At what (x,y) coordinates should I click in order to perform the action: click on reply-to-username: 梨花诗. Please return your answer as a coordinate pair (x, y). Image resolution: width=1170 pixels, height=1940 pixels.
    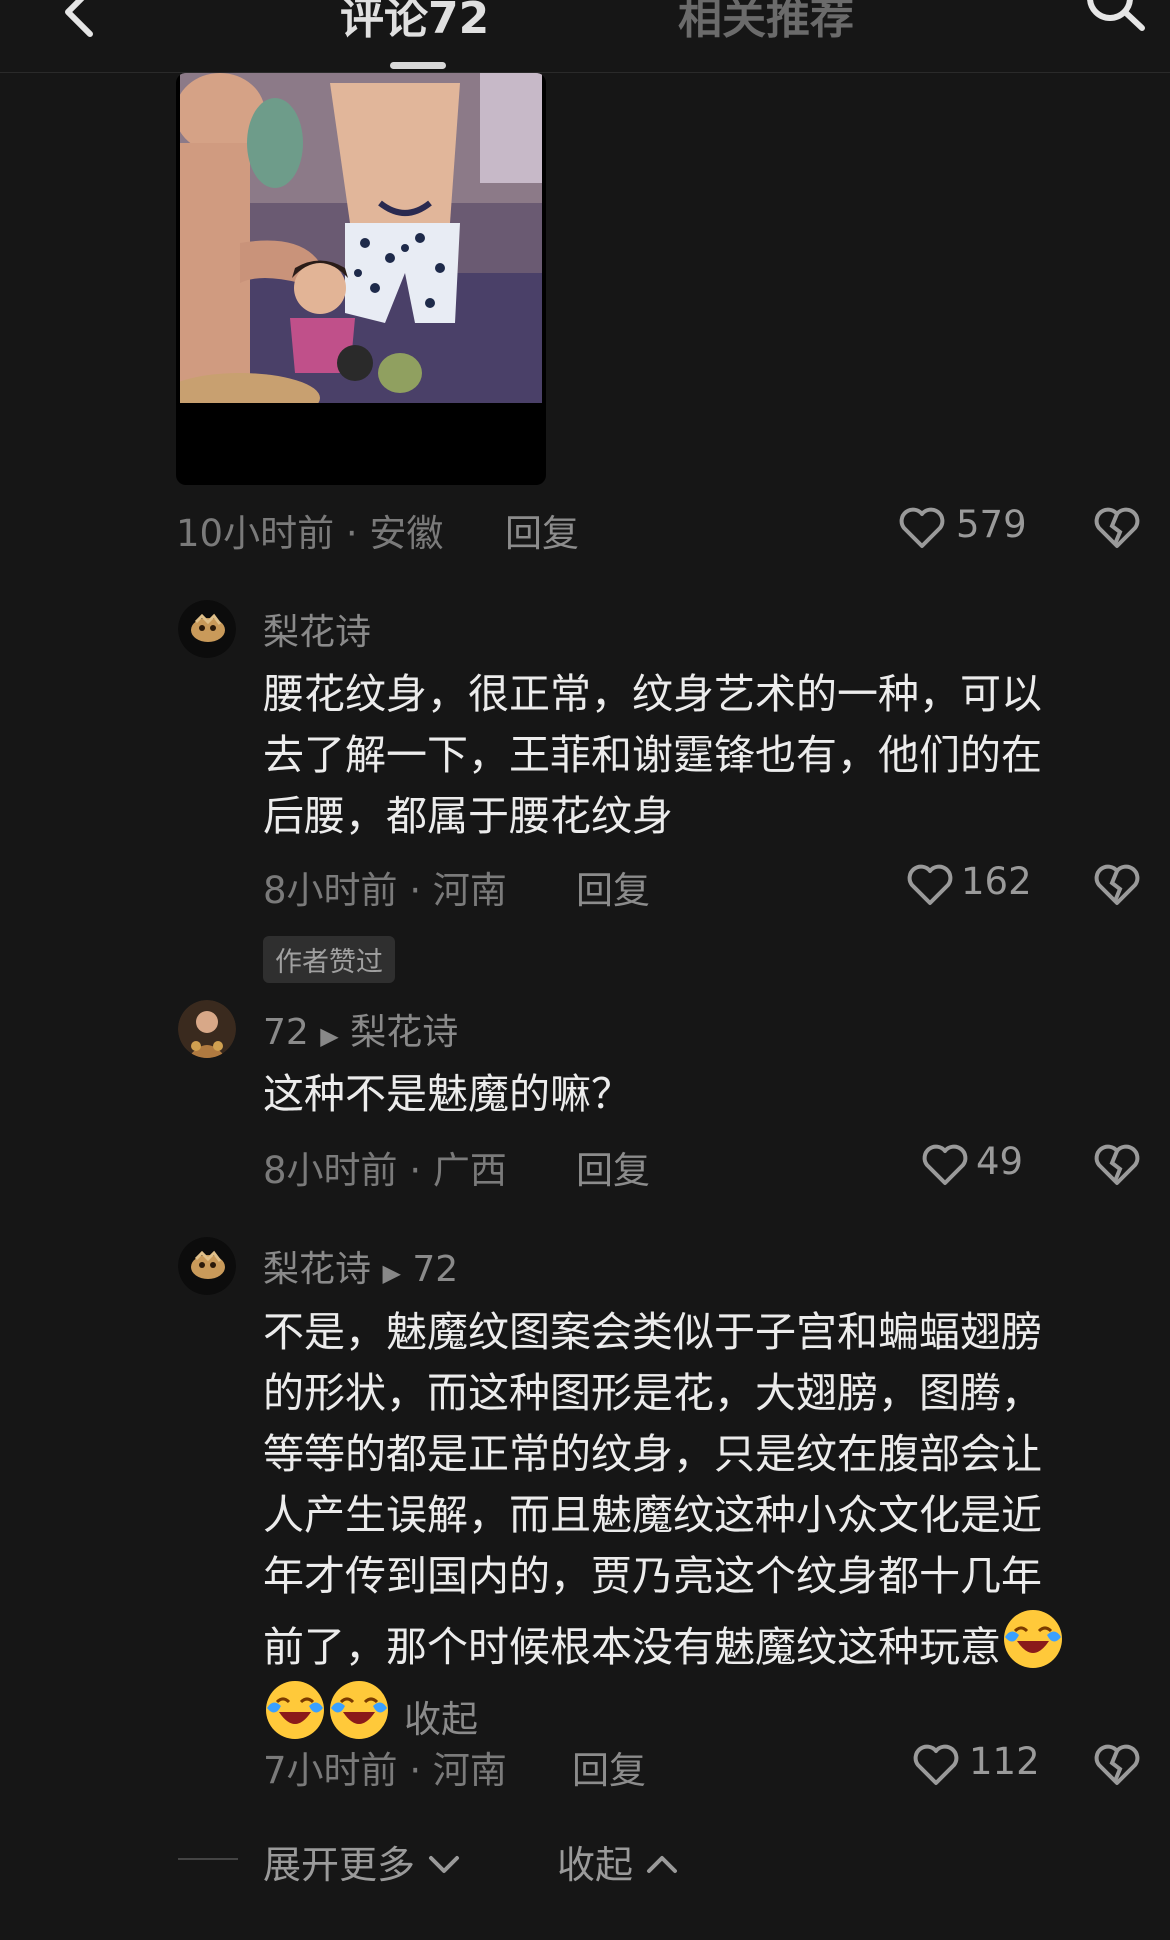
    Looking at the image, I should click on (404, 1032).